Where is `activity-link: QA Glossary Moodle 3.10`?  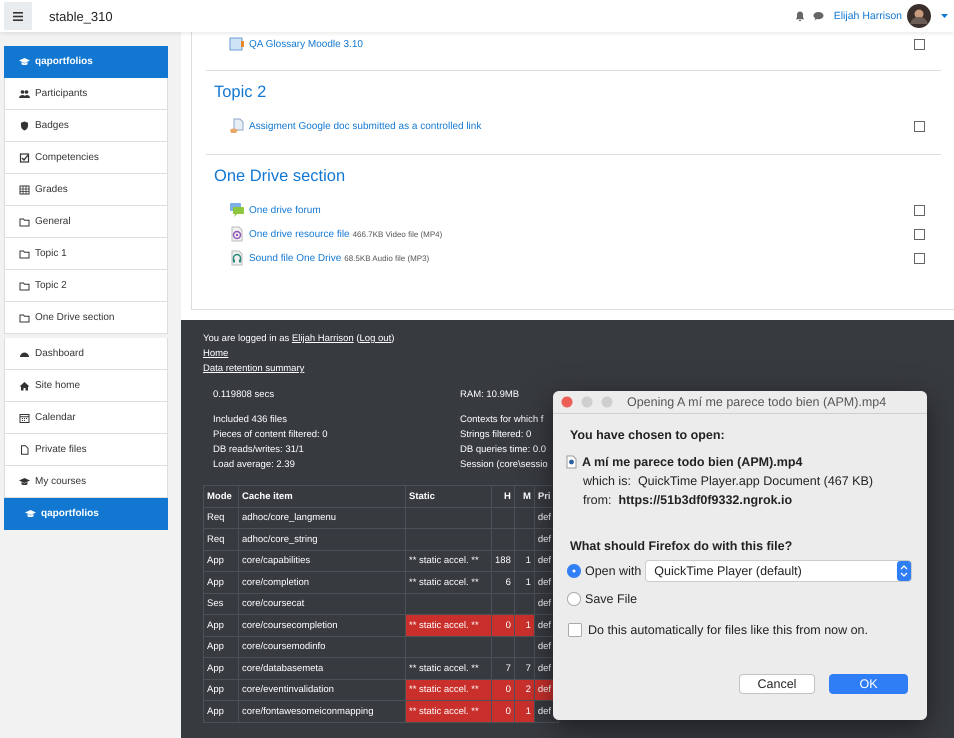
activity-link: QA Glossary Moodle 3.10 is located at coordinates (306, 44).